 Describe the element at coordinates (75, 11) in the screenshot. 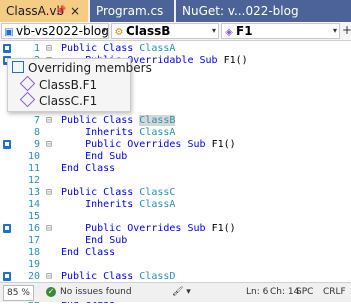

I see `close-icon: ×` at that location.